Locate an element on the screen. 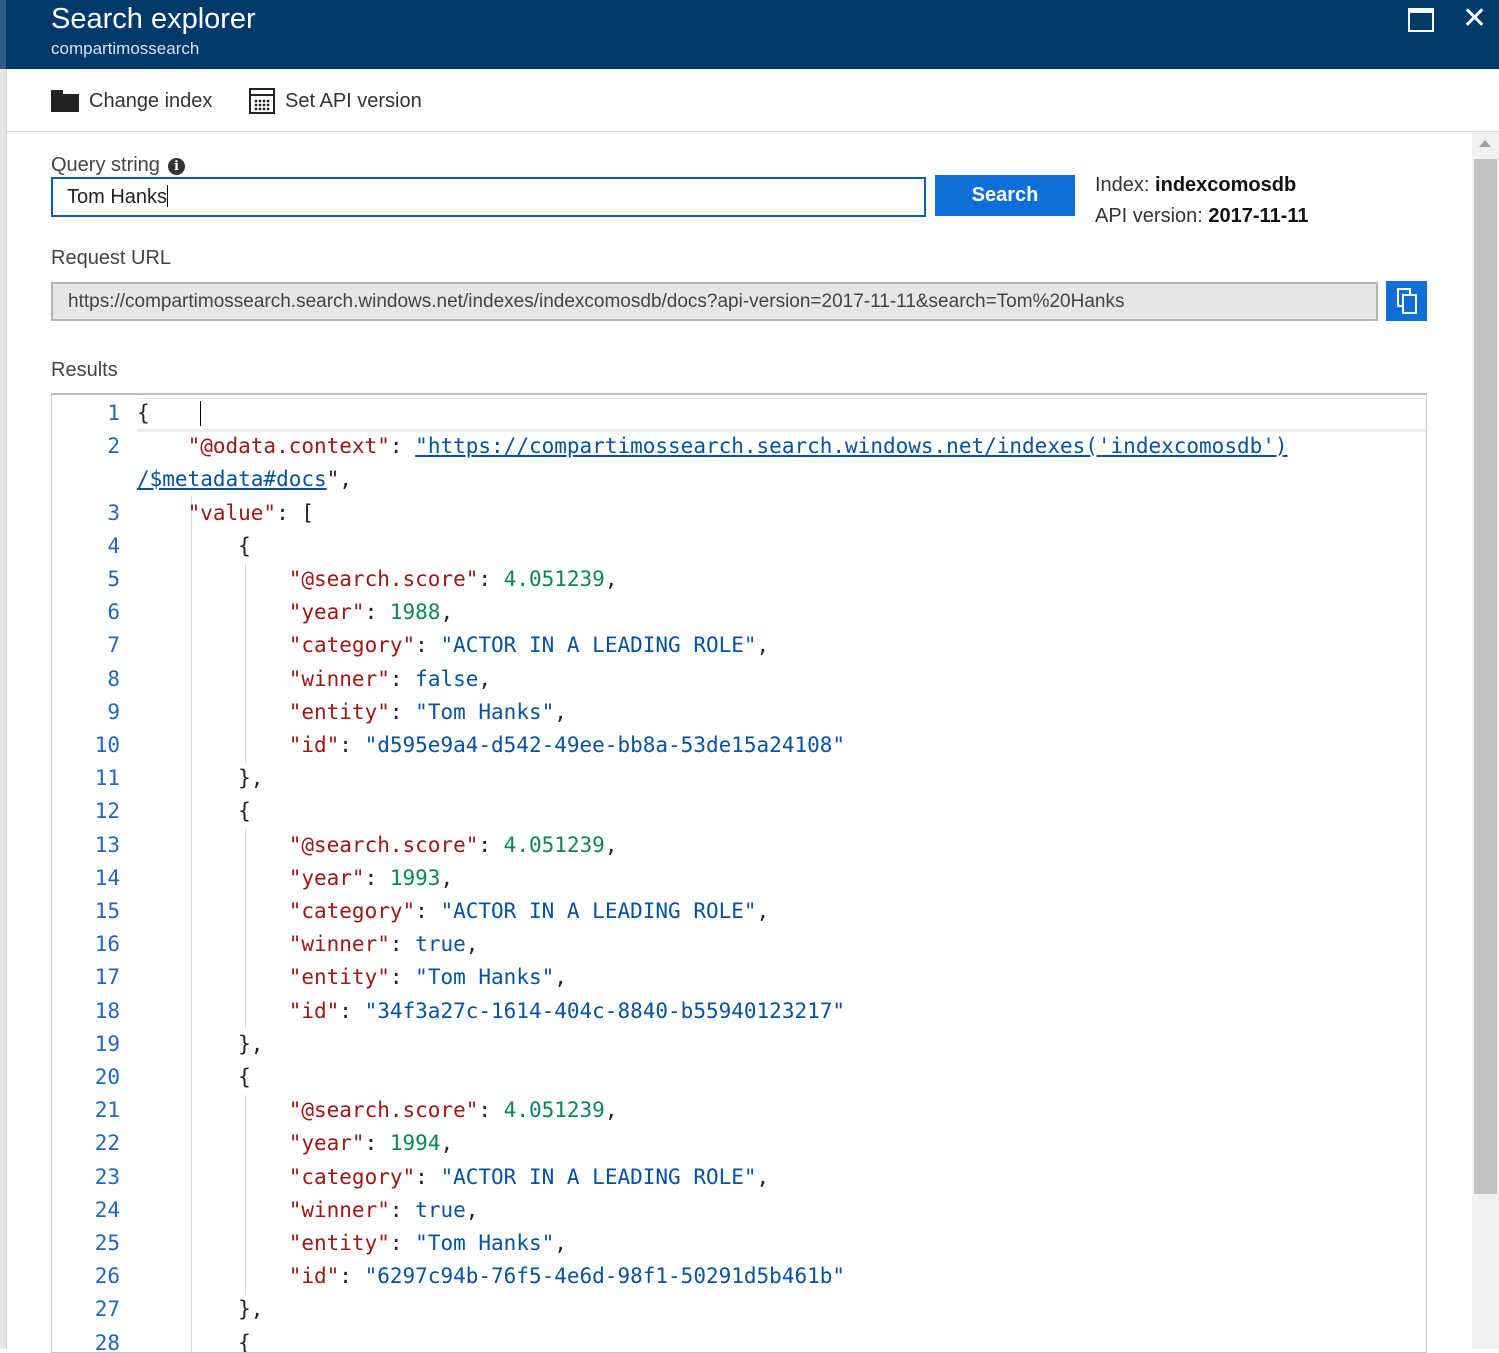 The image size is (1499, 1353). scrollbar-thumb is located at coordinates (1485, 676).